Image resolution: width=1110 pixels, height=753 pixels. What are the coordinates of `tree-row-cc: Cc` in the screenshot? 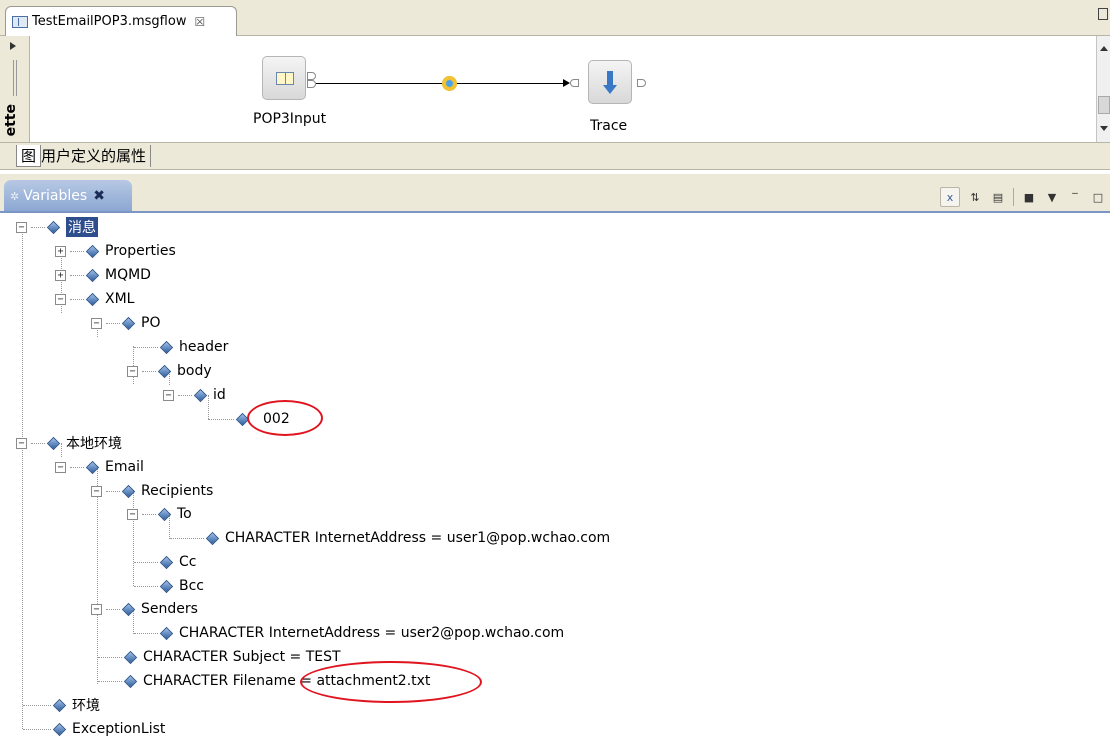 It's located at (165, 562).